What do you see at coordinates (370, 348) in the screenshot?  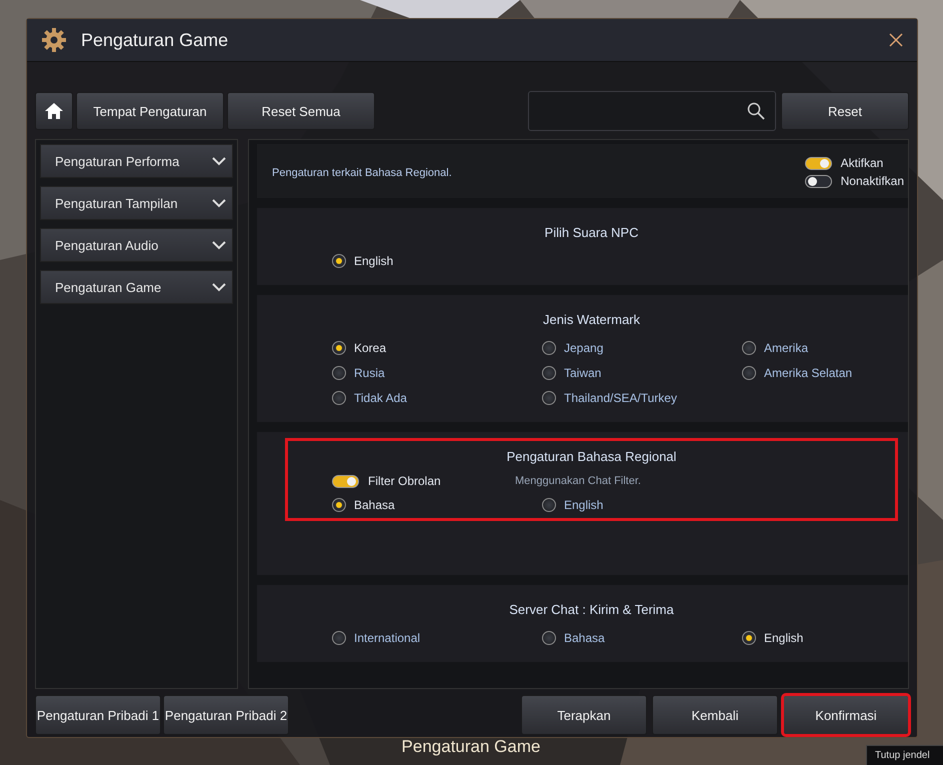 I see `option-label: Korea` at bounding box center [370, 348].